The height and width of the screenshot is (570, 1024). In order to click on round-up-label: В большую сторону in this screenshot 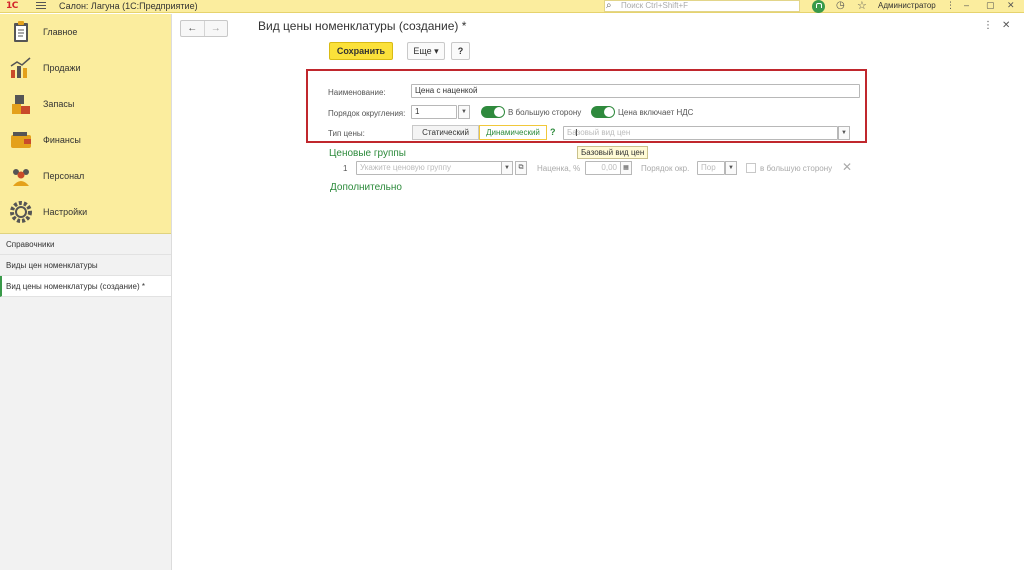, I will do `click(545, 112)`.